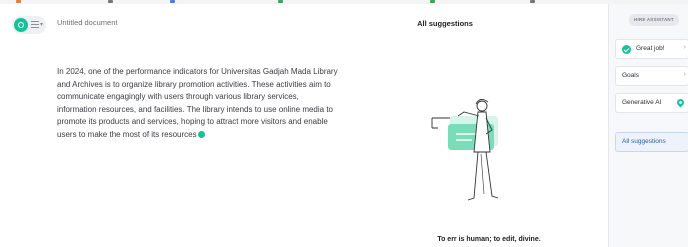 This screenshot has width=688, height=247. What do you see at coordinates (654, 20) in the screenshot?
I see `hire-assistant-button: HIRE ASSISTANT` at bounding box center [654, 20].